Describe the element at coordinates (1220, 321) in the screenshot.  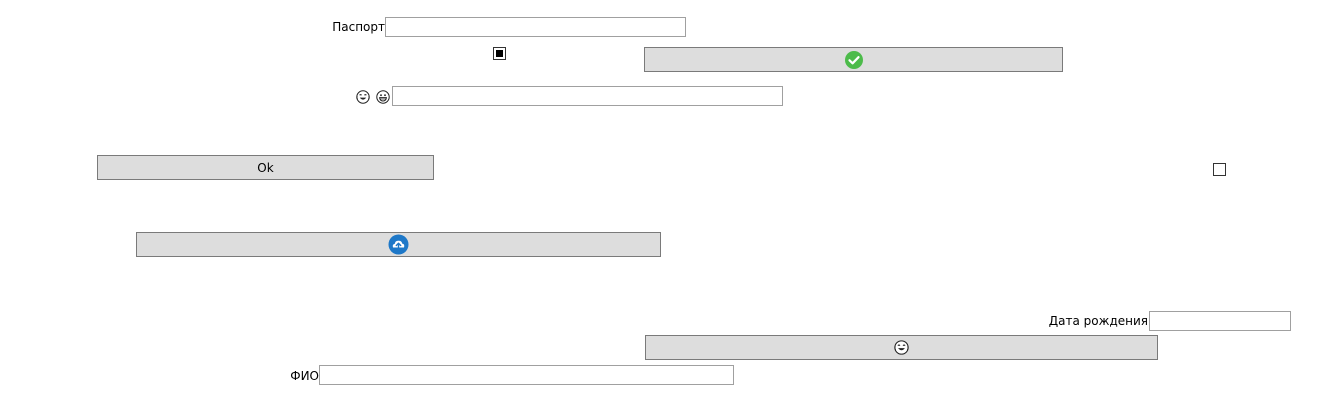
I see `birth-date-input` at that location.